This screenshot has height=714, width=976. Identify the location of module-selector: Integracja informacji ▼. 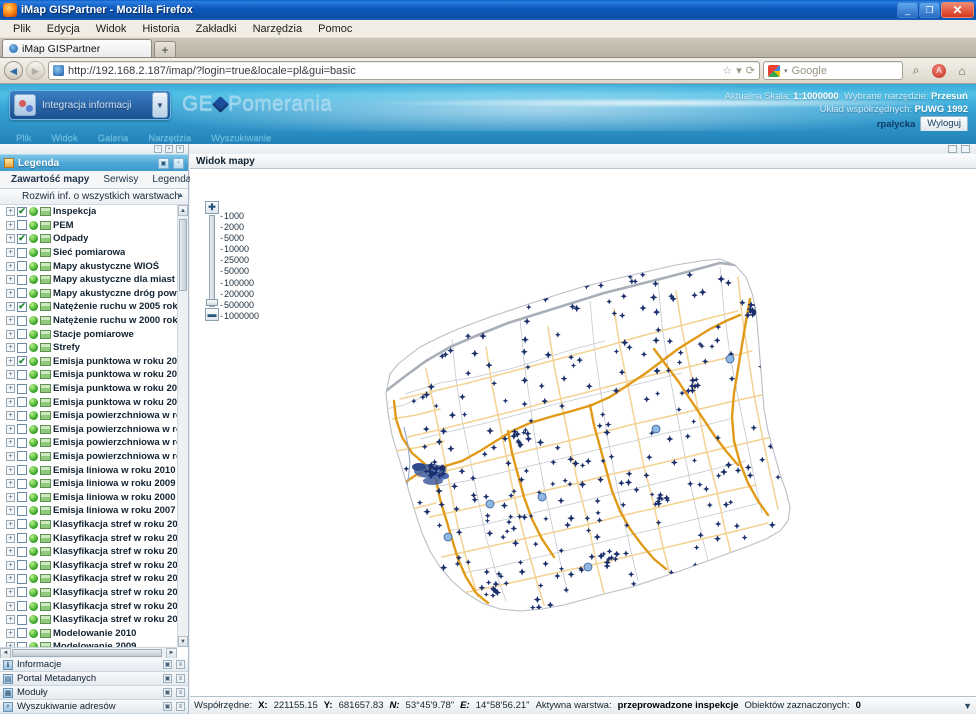
(90, 105).